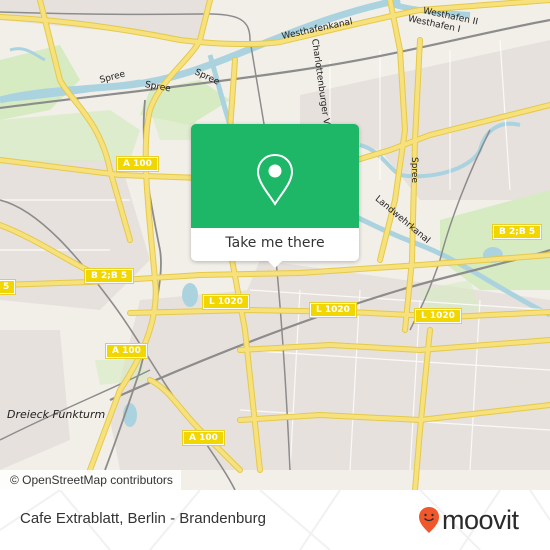  Describe the element at coordinates (8, 287) in the screenshot. I see `road-shield: 5` at that location.